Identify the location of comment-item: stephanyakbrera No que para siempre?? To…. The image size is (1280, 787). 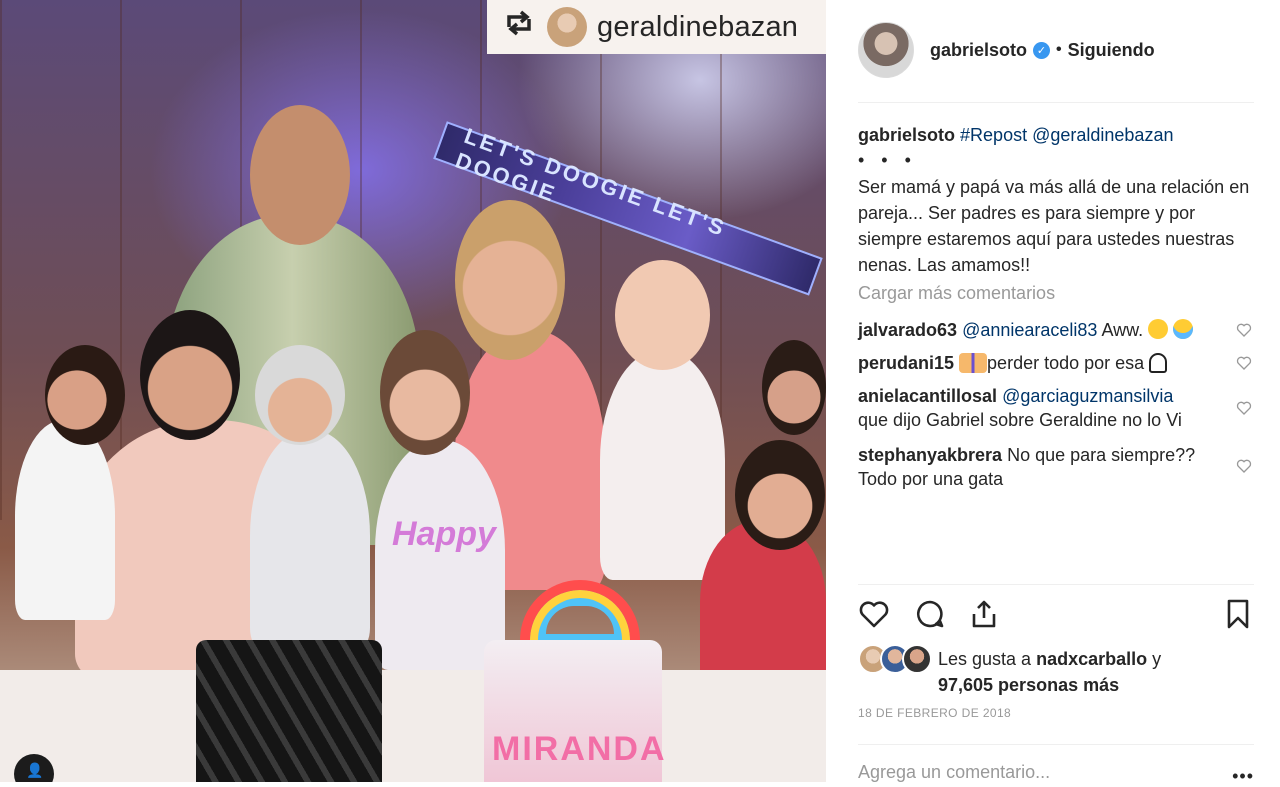
(1048, 467).